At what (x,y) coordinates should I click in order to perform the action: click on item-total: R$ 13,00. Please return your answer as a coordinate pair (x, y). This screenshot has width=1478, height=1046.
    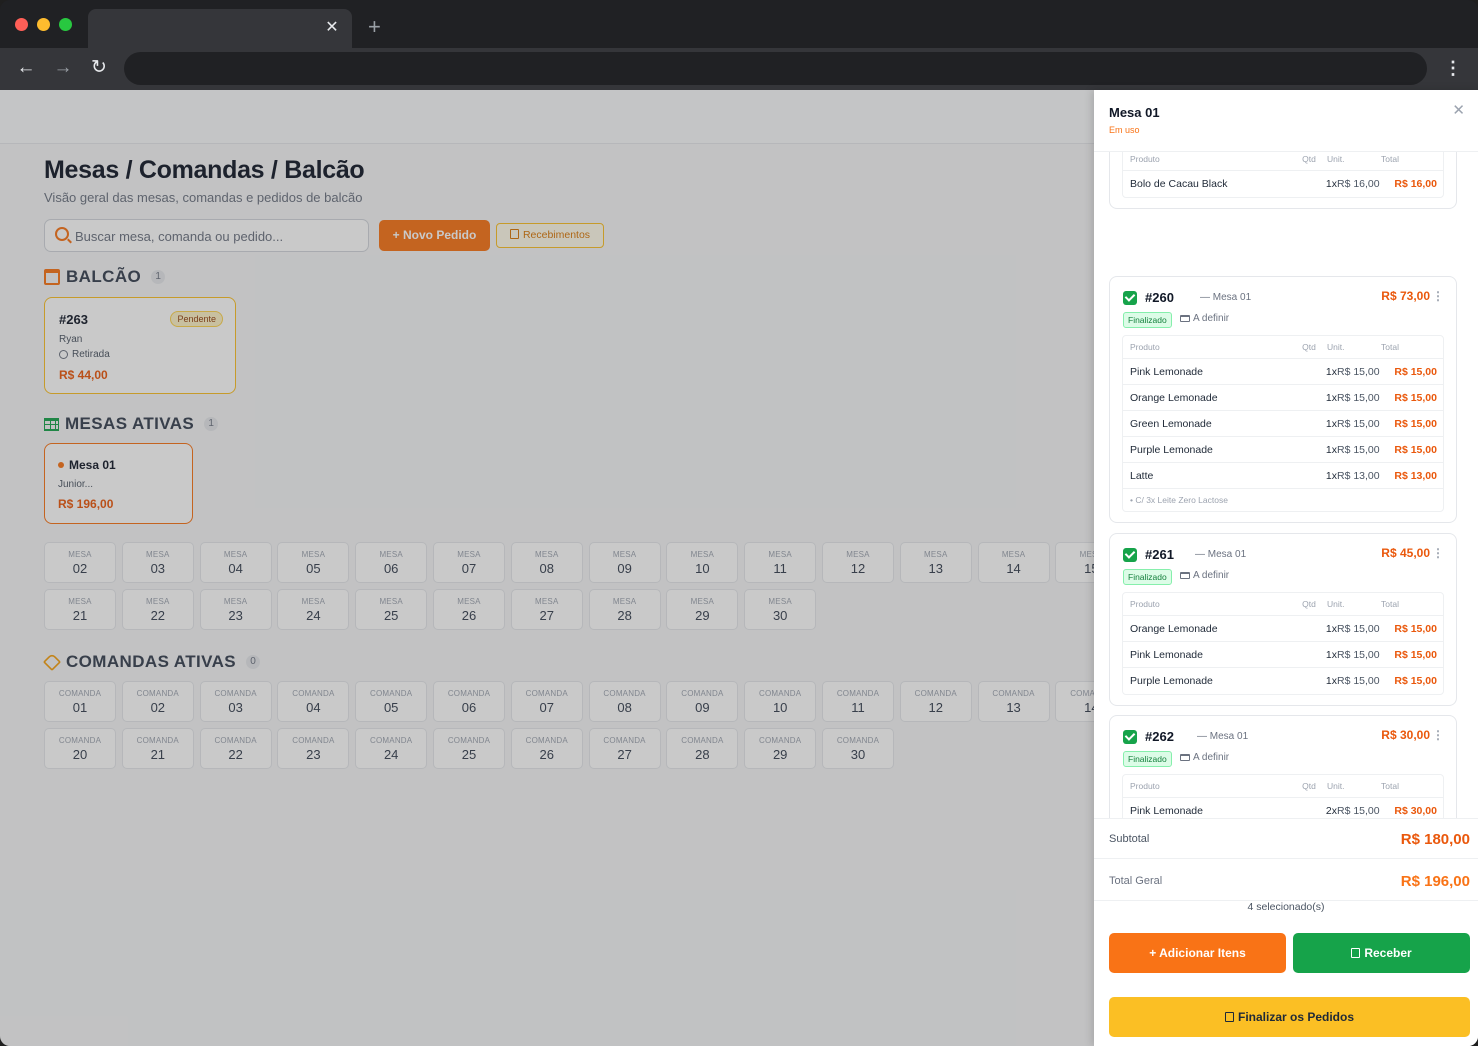
    Looking at the image, I should click on (1415, 476).